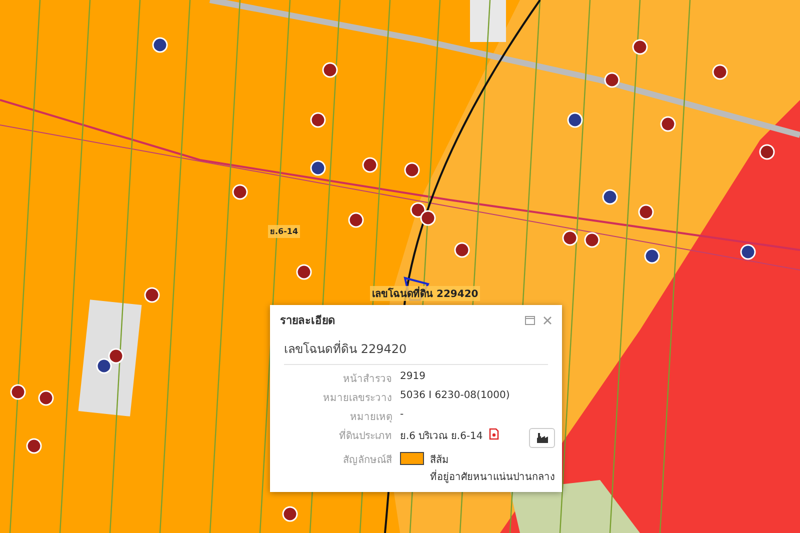 The height and width of the screenshot is (533, 800). I want to click on field-label: หมายเหตุ, so click(370, 417).